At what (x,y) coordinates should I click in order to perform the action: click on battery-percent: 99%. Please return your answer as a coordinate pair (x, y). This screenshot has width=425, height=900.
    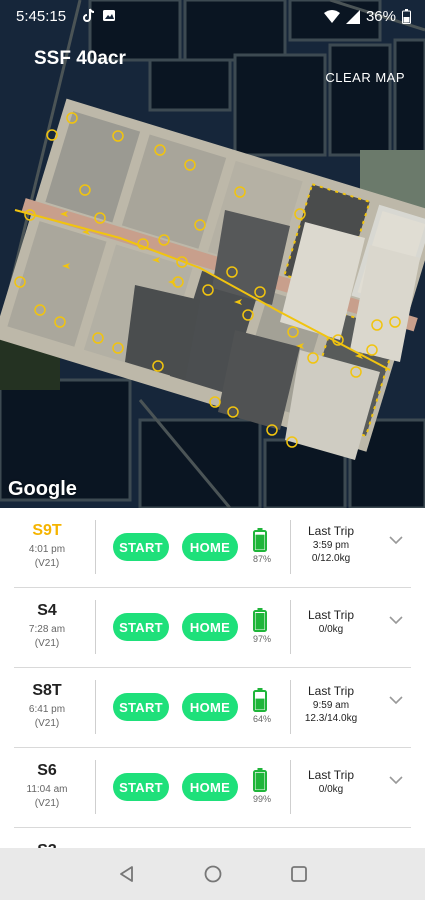
    Looking at the image, I should click on (261, 799).